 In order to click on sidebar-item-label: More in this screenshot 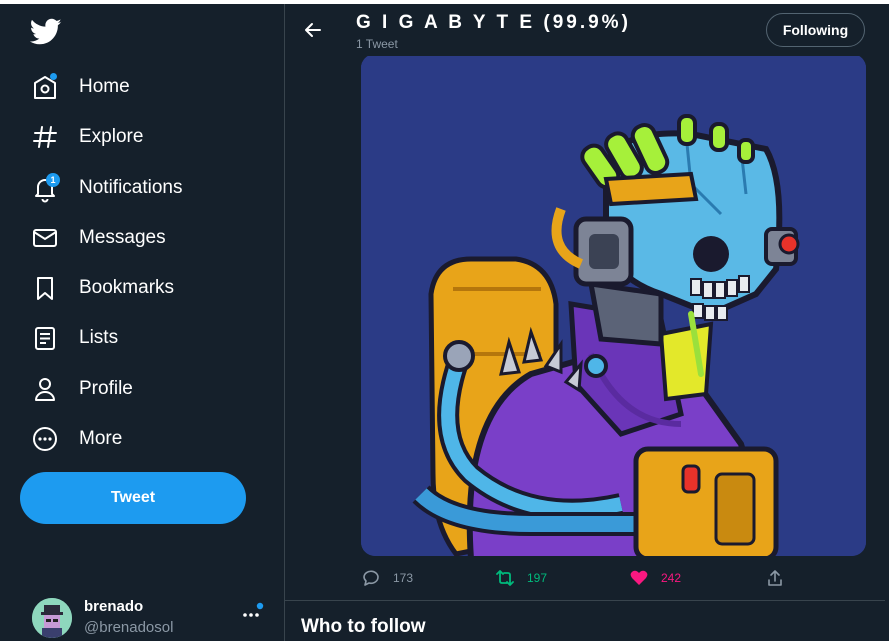, I will do `click(101, 438)`.